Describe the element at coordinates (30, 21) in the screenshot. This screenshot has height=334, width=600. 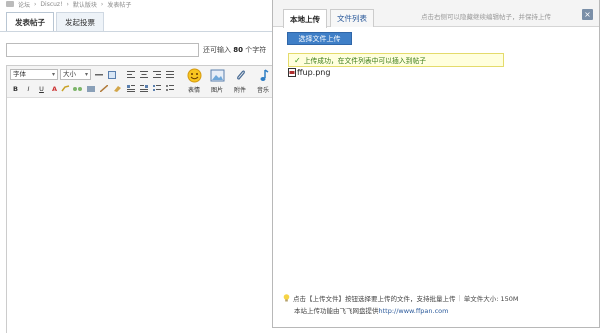
I see `tab-new-post: 发表帖子` at that location.